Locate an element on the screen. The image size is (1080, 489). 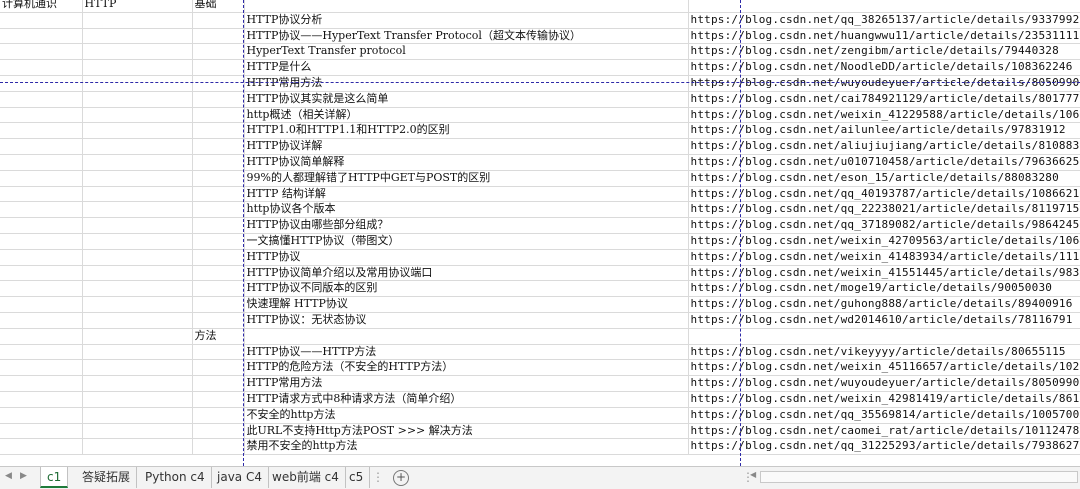
section-cell: 方法 is located at coordinates (218, 336).